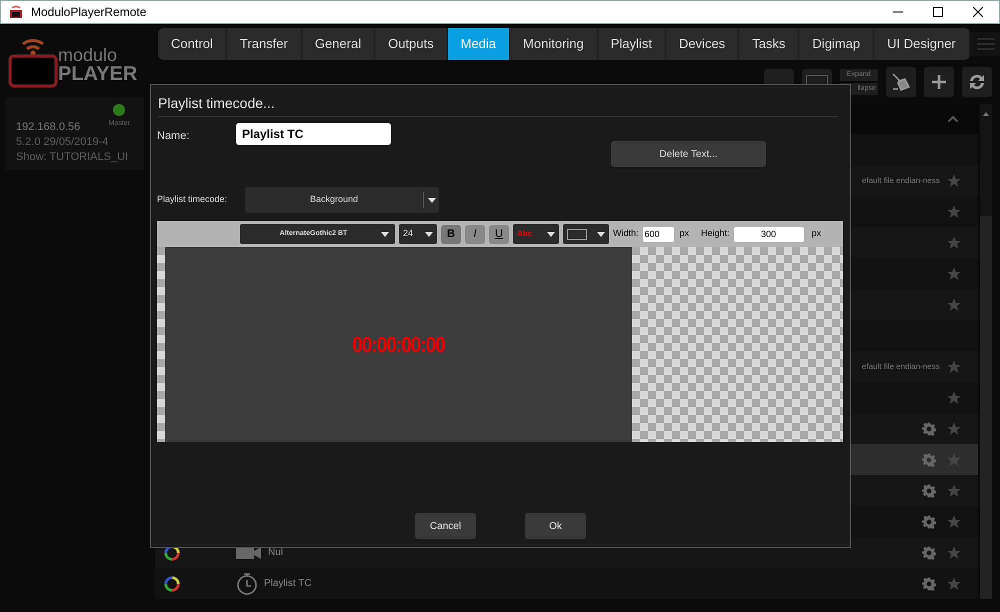 Image resolution: width=1000 pixels, height=612 pixels. Describe the element at coordinates (554, 44) in the screenshot. I see `tab: Monitoring` at that location.